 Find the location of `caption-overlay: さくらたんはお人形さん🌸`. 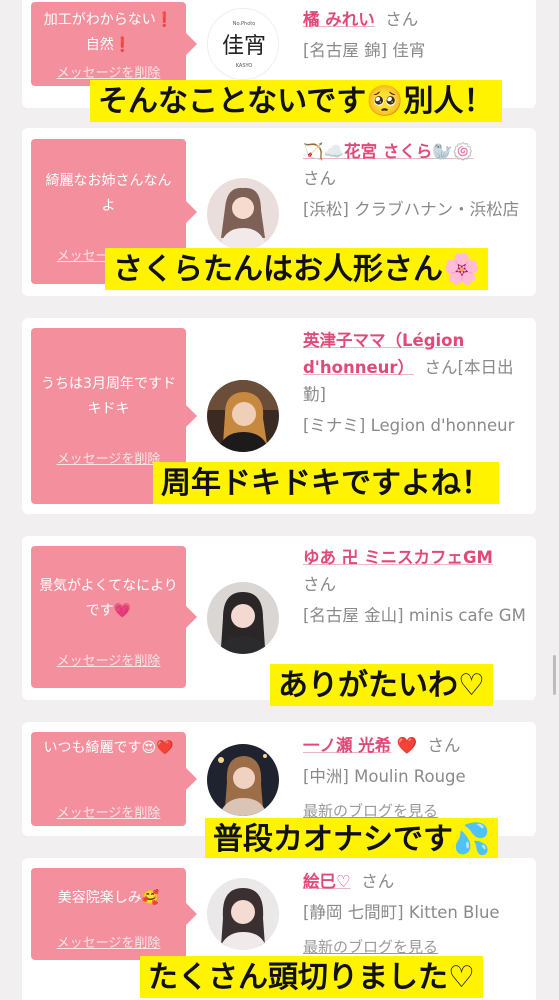

caption-overlay: さくらたんはお人形さん🌸 is located at coordinates (297, 269).